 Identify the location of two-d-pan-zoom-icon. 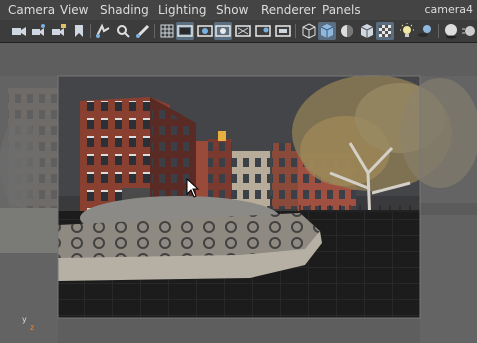
(123, 31).